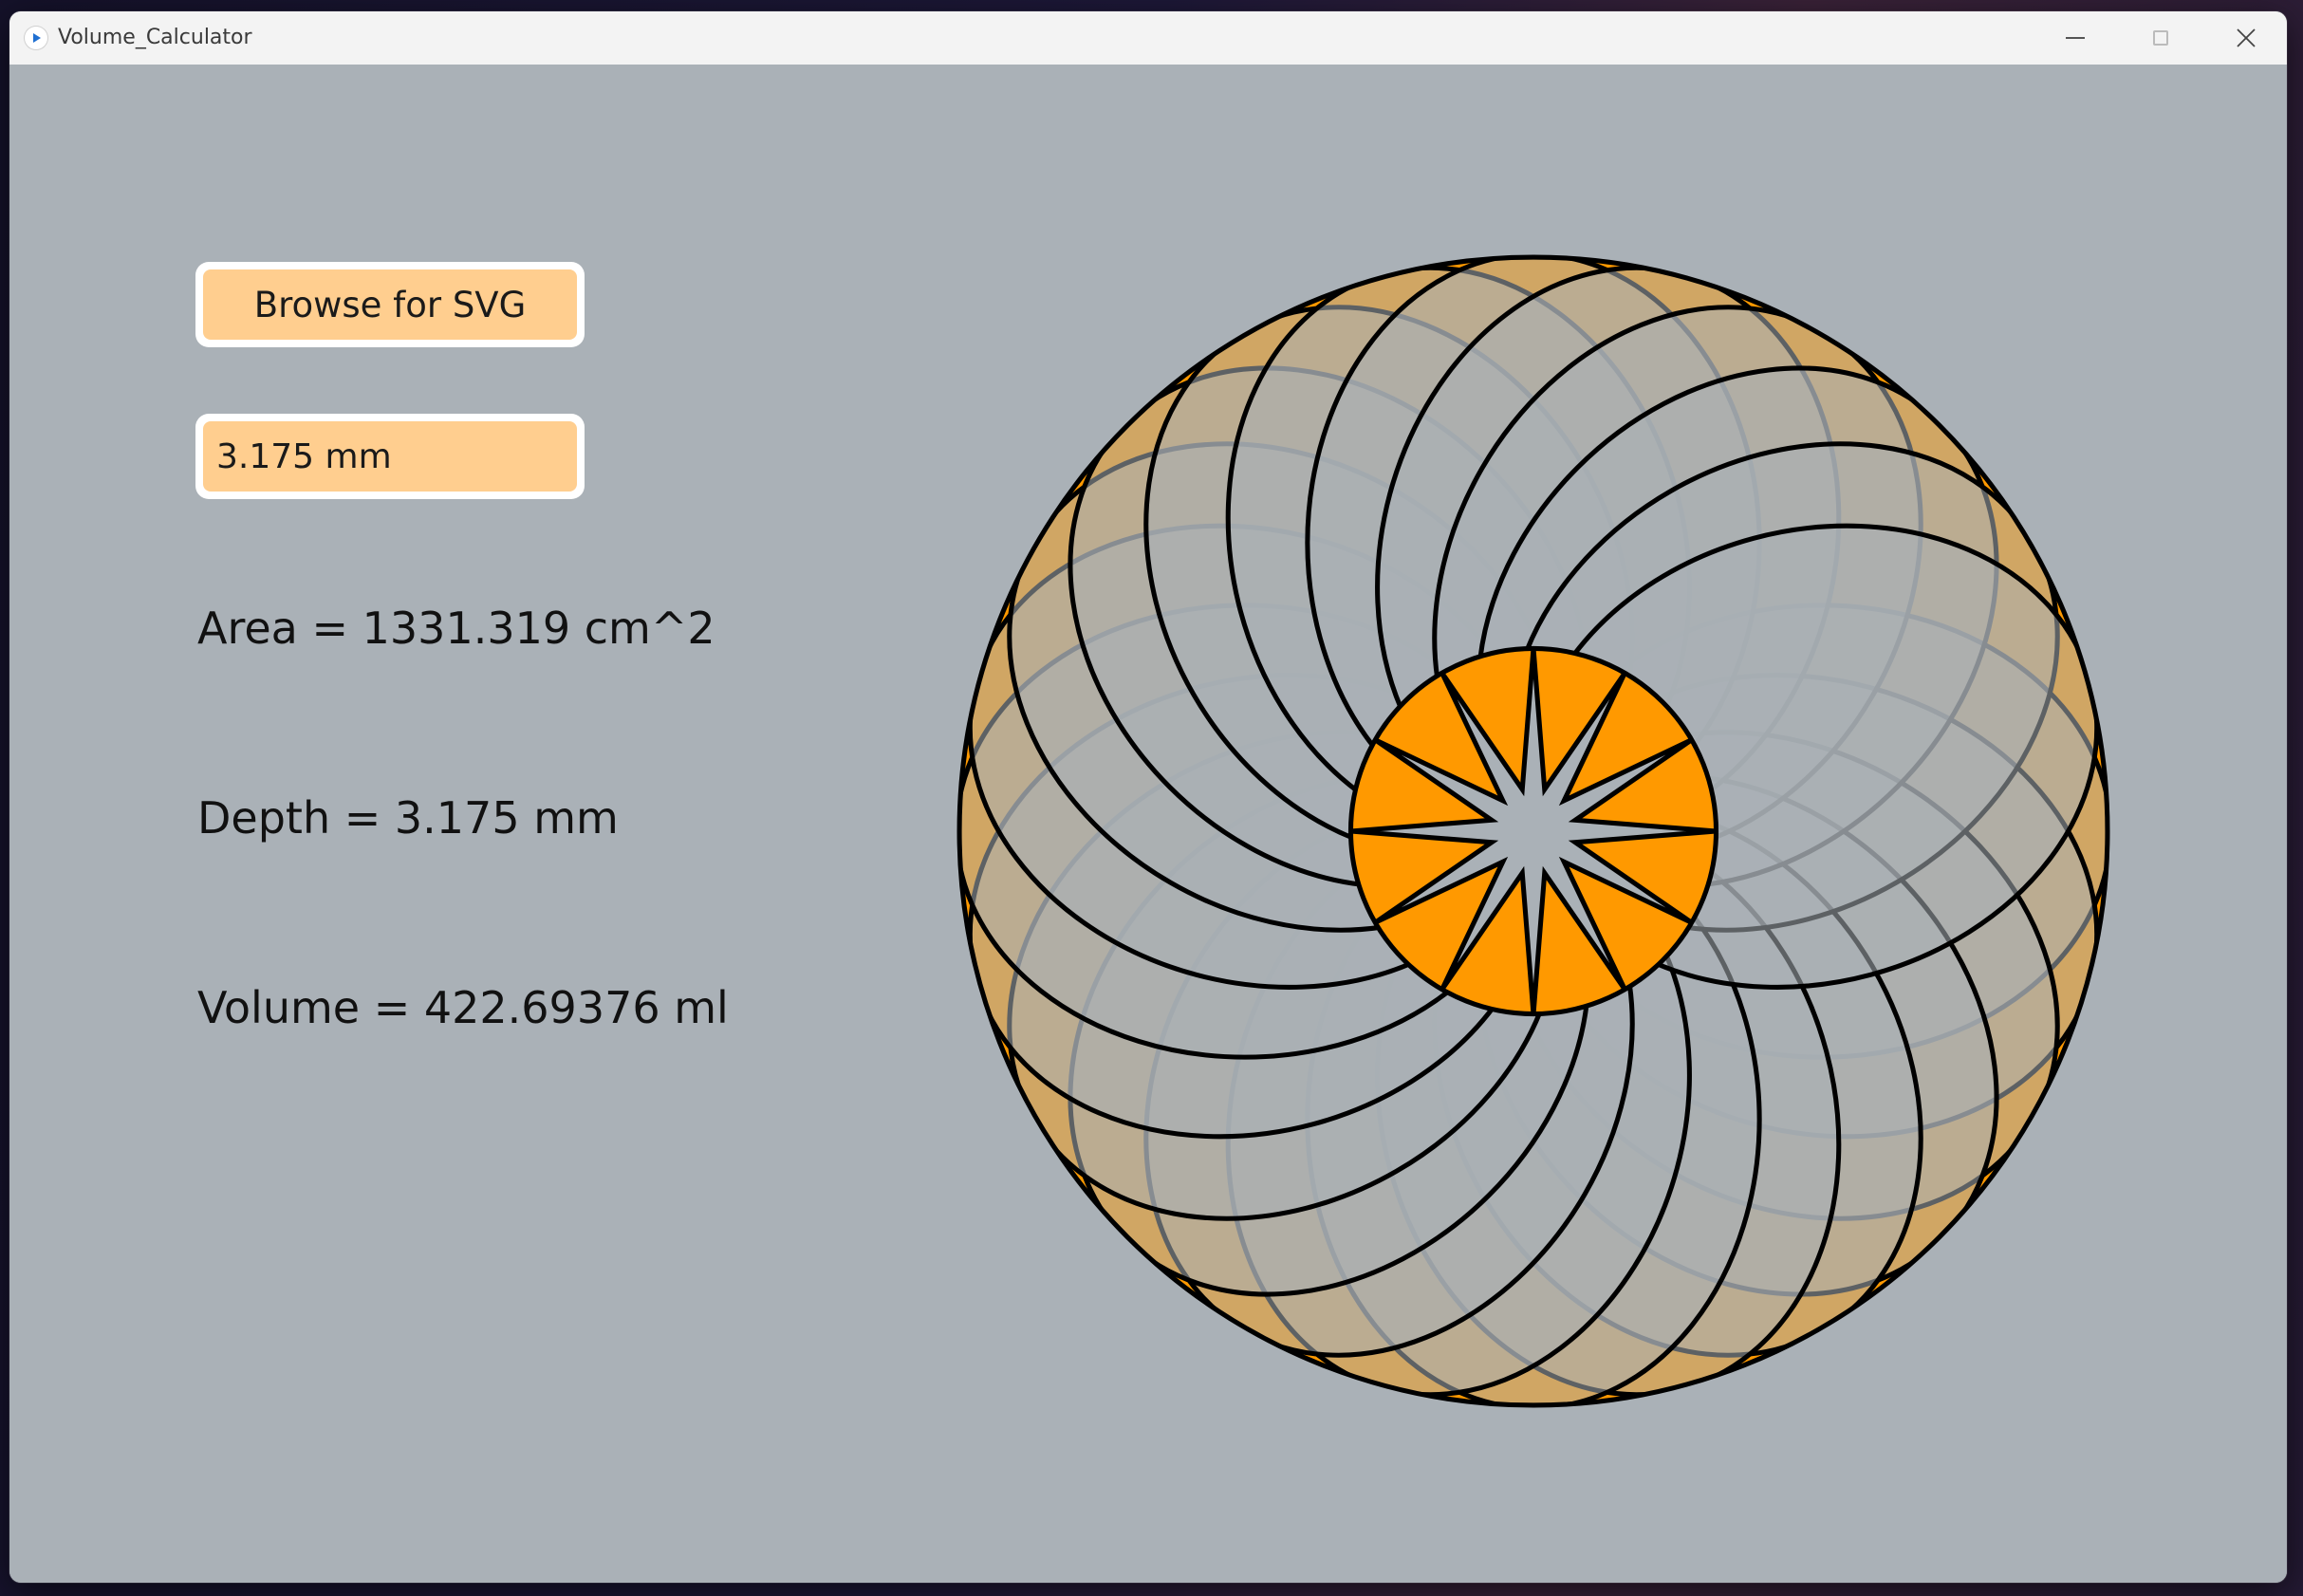  I want to click on volume-readout: Volume = 422.69376 ml, so click(463, 1007).